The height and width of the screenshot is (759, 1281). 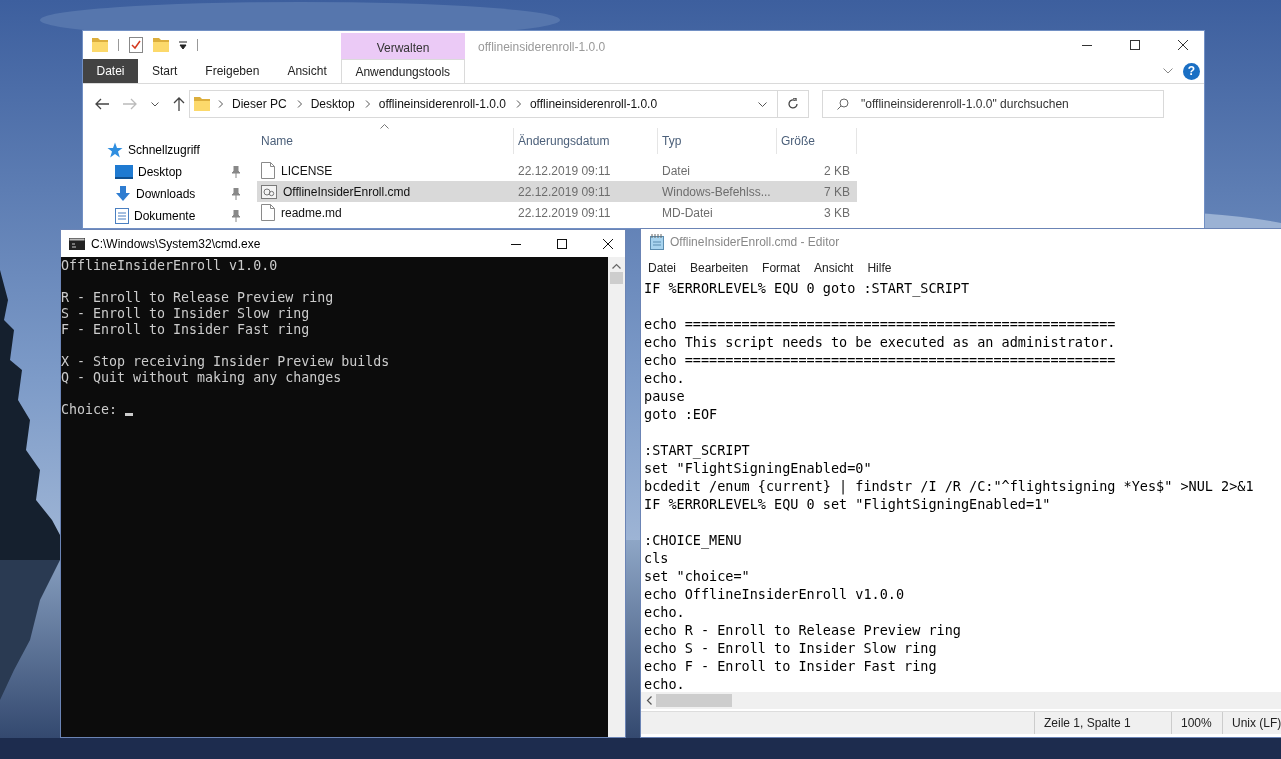 What do you see at coordinates (837, 212) in the screenshot?
I see `size-cell-text: 3 KB` at bounding box center [837, 212].